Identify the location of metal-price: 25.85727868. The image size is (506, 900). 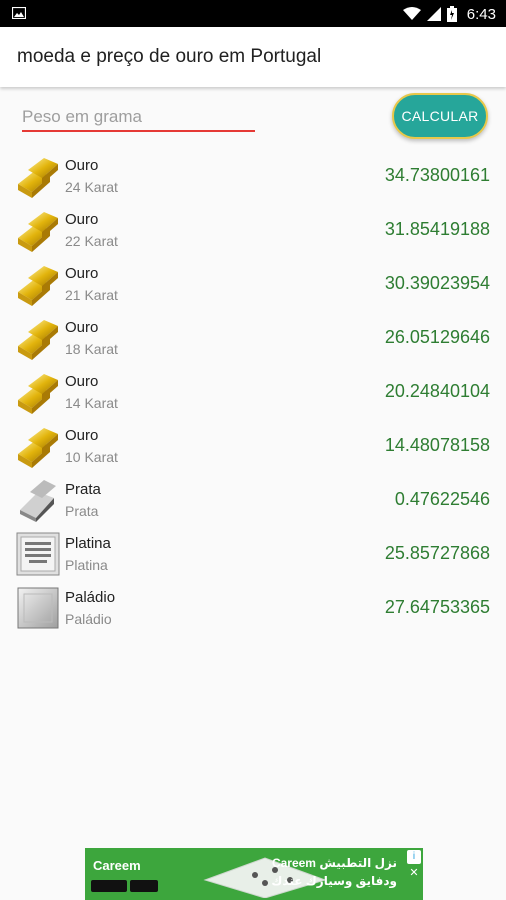
(437, 553).